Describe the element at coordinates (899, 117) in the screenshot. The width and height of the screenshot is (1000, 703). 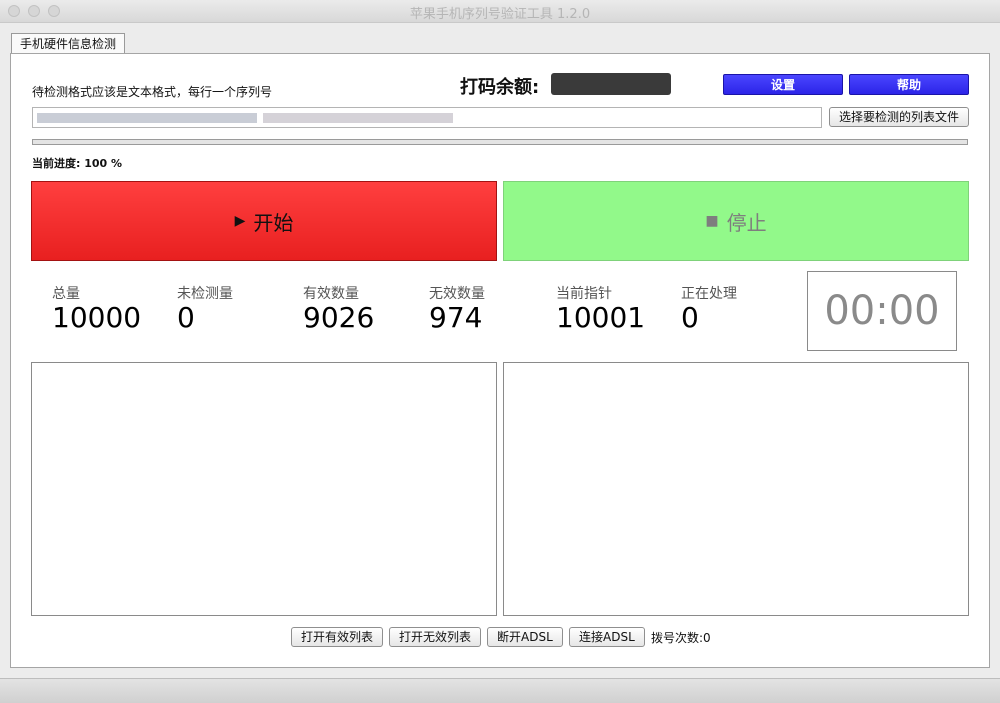
I see `choose-file-button: 选择要检测的列表文件` at that location.